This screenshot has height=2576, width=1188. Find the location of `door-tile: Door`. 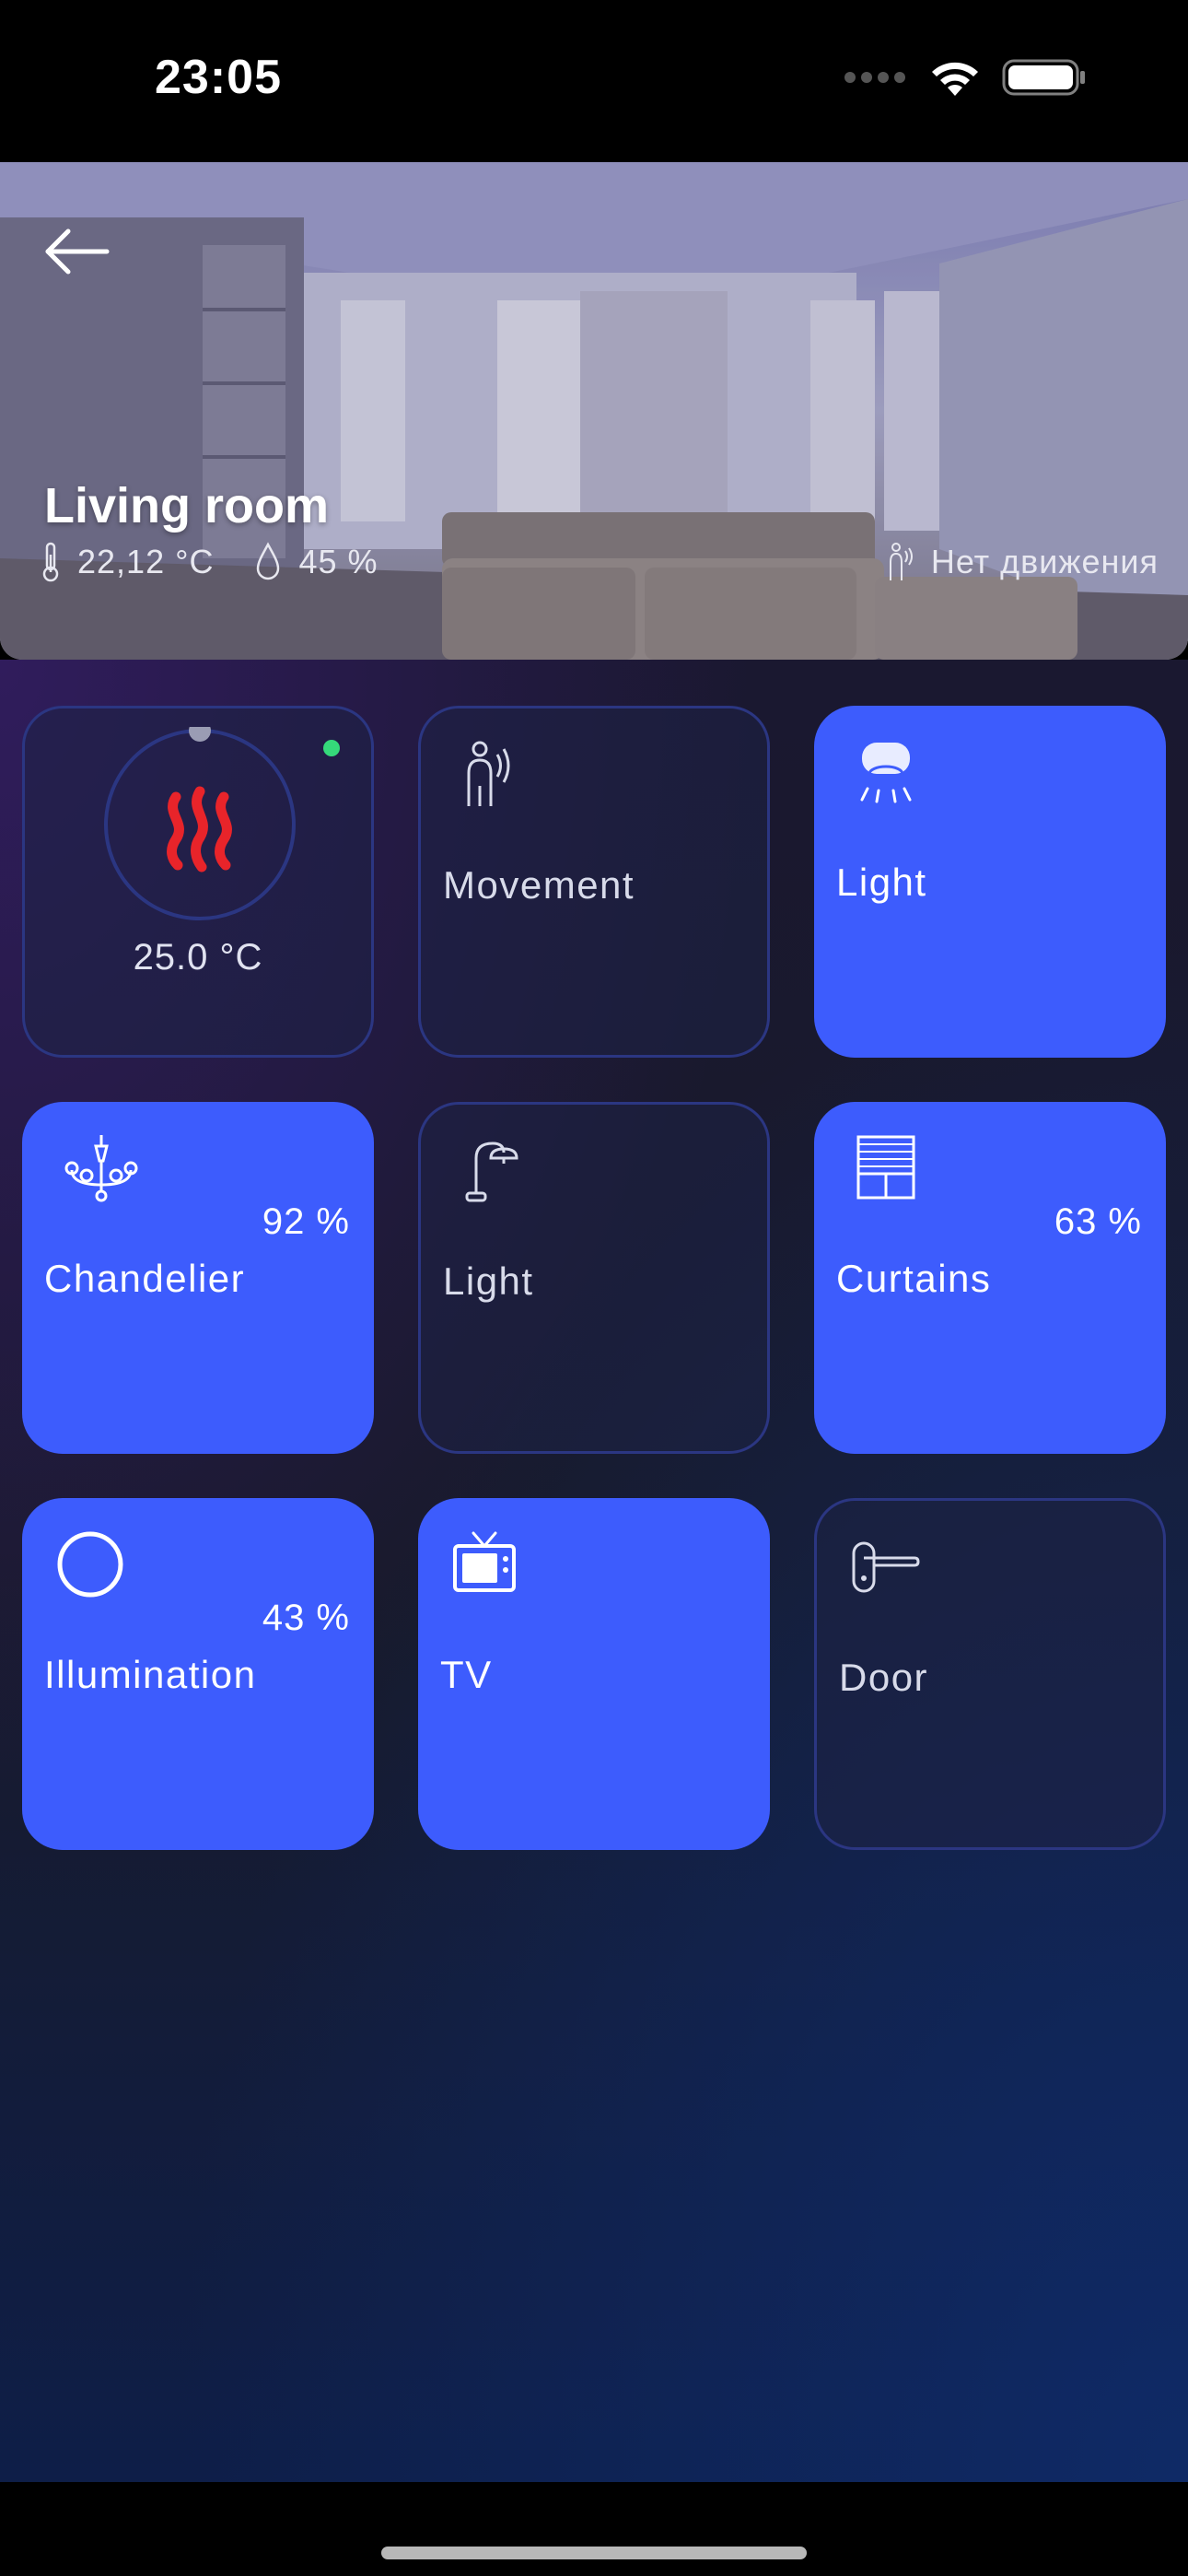

door-tile: Door is located at coordinates (990, 1674).